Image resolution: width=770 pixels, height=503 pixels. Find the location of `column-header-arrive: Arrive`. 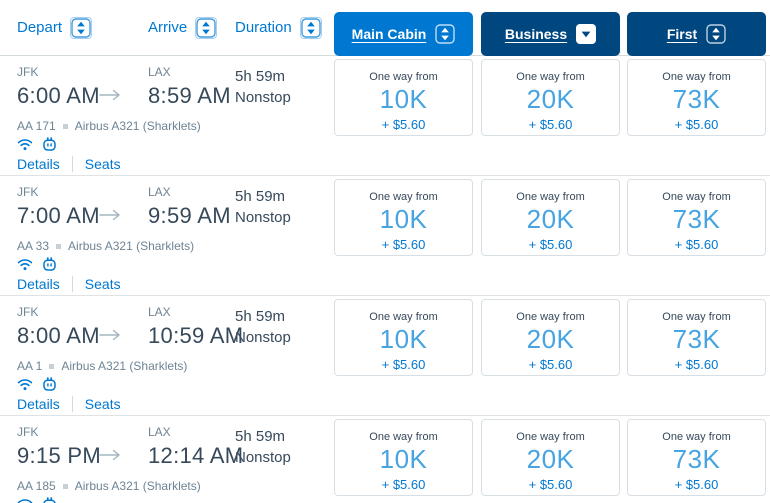

column-header-arrive: Arrive is located at coordinates (183, 27).